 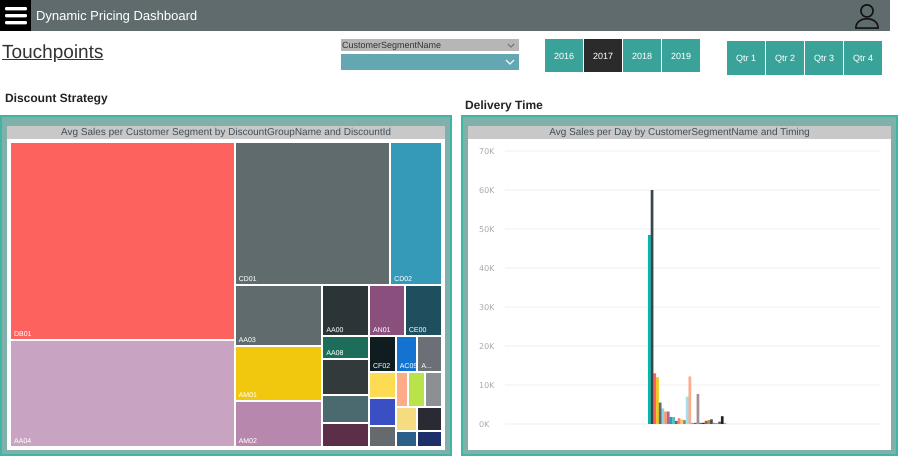 I want to click on axis-tick-label: 40K, so click(x=486, y=268).